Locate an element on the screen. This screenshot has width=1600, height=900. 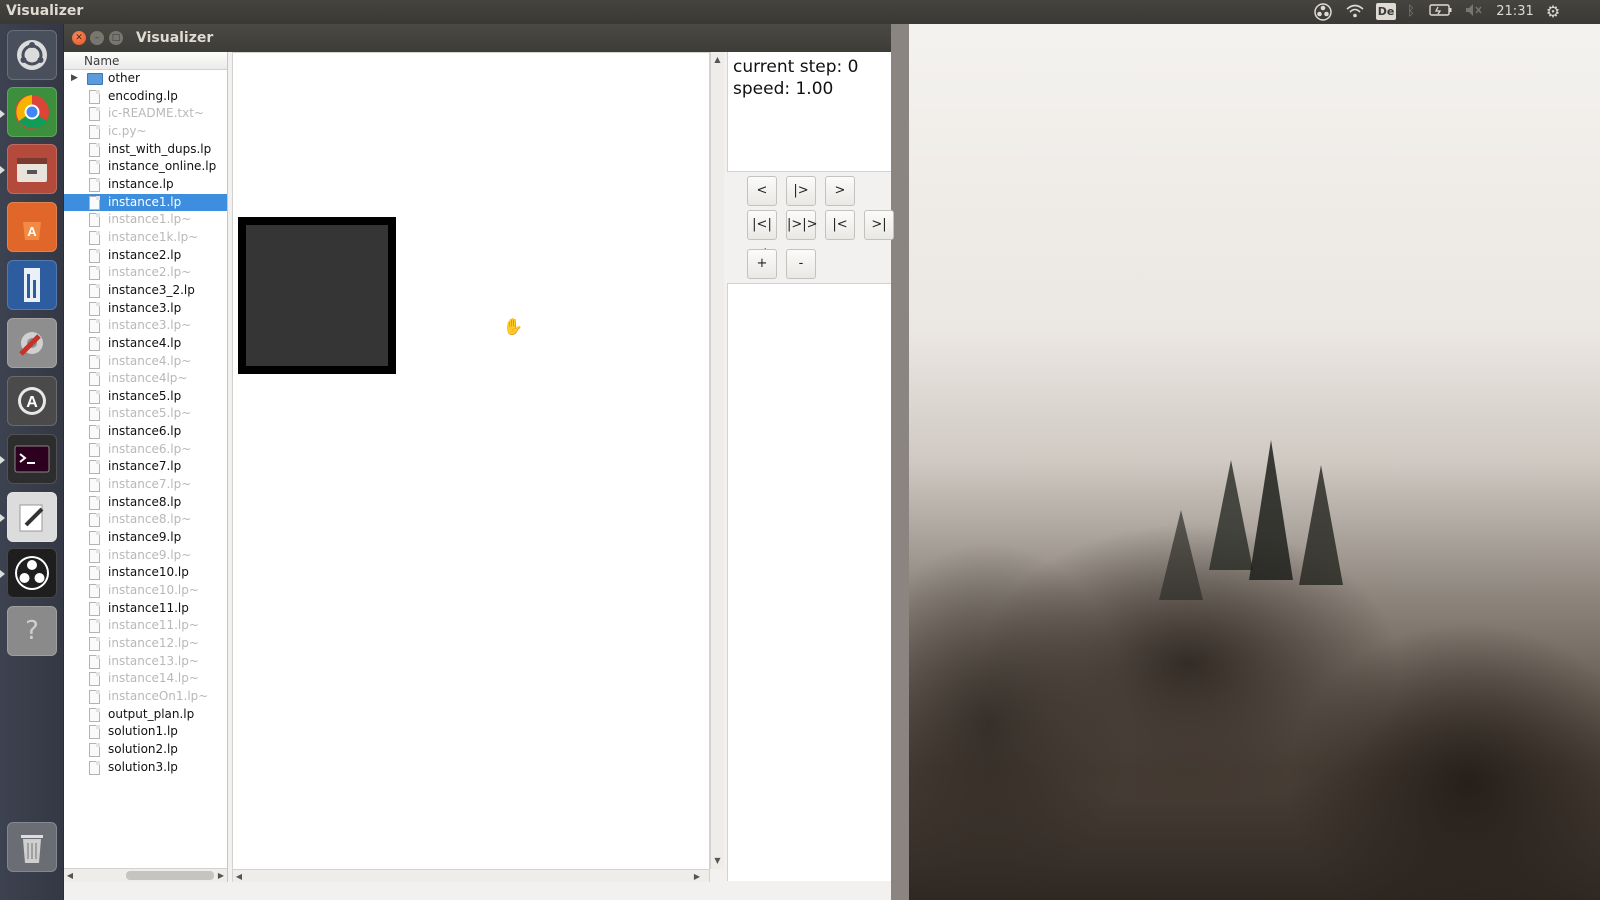
scroll-right-arrow-icon: ▶ is located at coordinates (221, 875).